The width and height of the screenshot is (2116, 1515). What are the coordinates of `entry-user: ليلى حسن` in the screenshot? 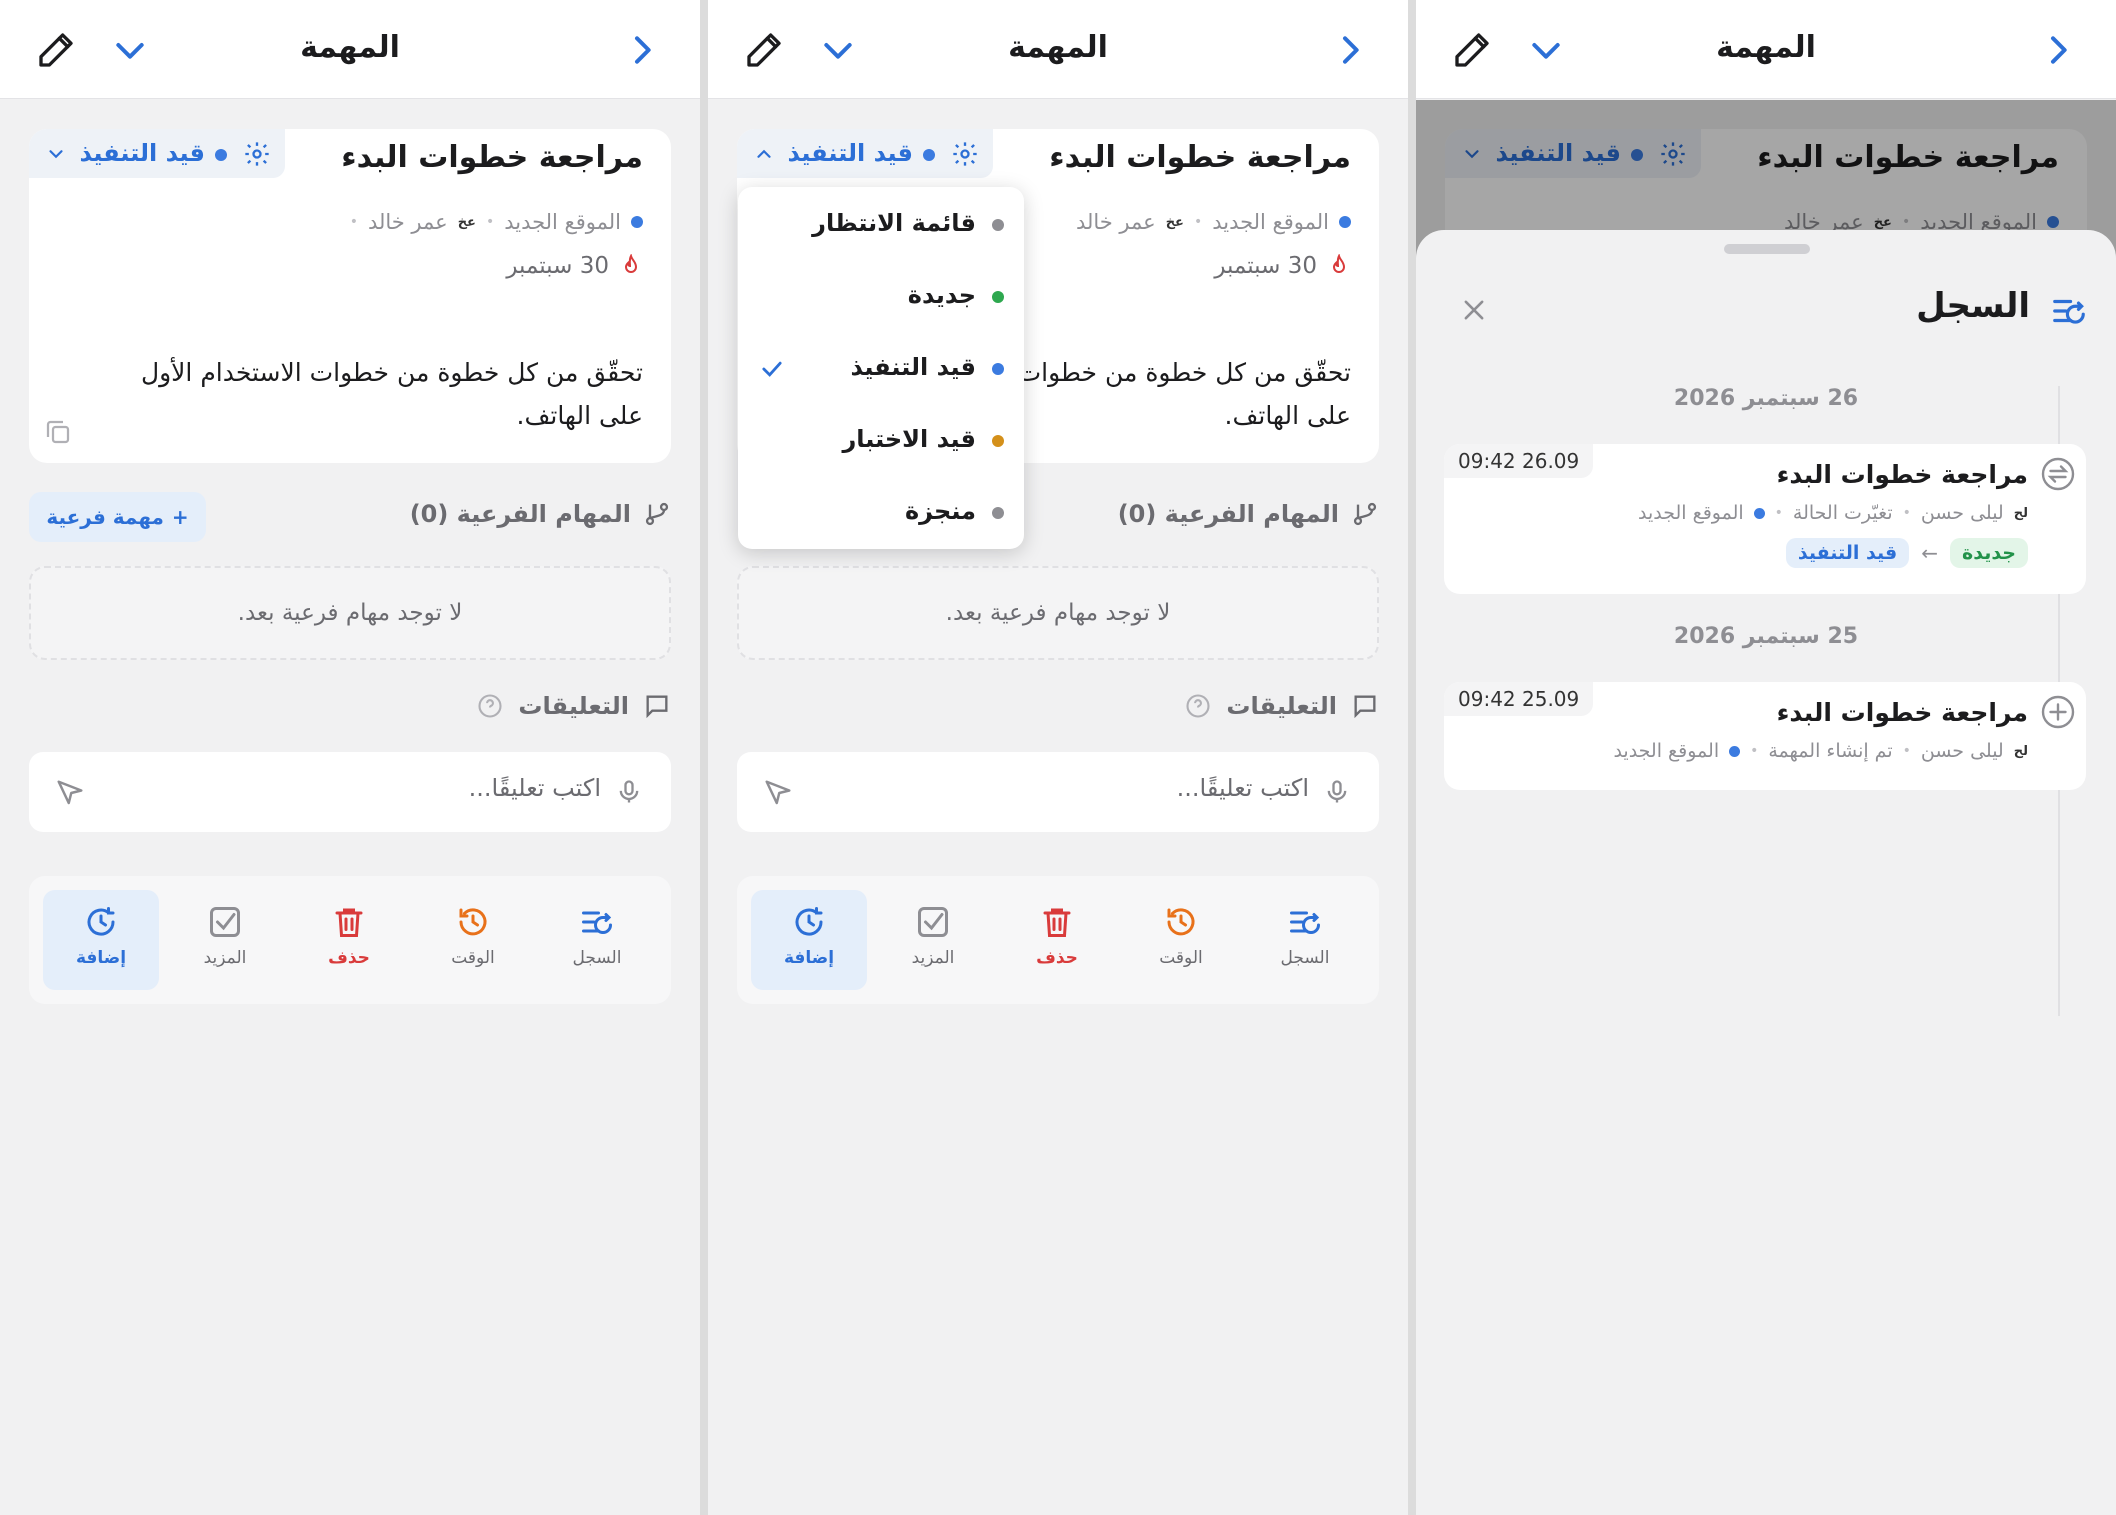 It's located at (1962, 751).